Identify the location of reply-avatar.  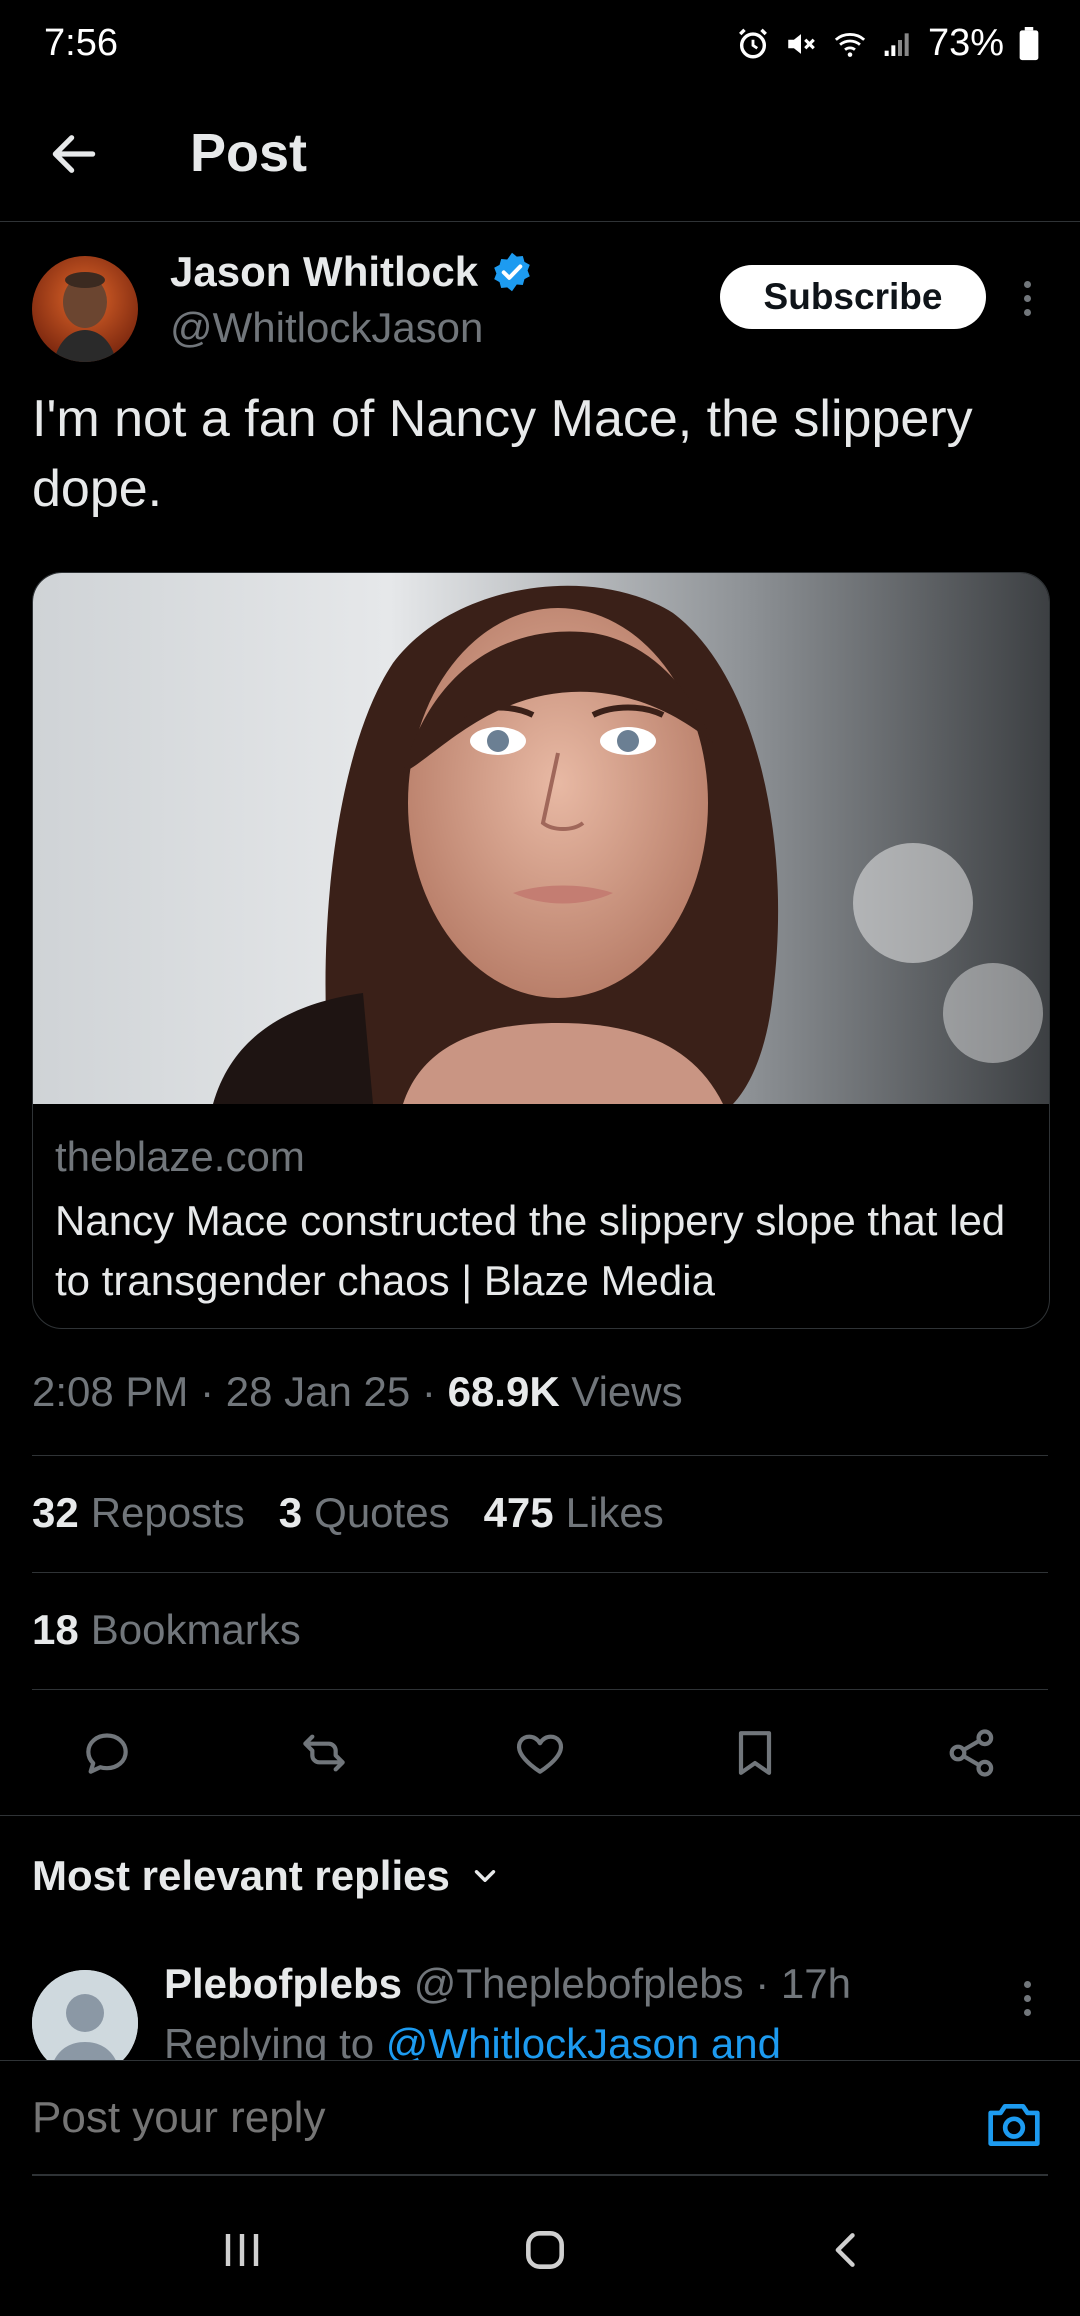
(85, 2015).